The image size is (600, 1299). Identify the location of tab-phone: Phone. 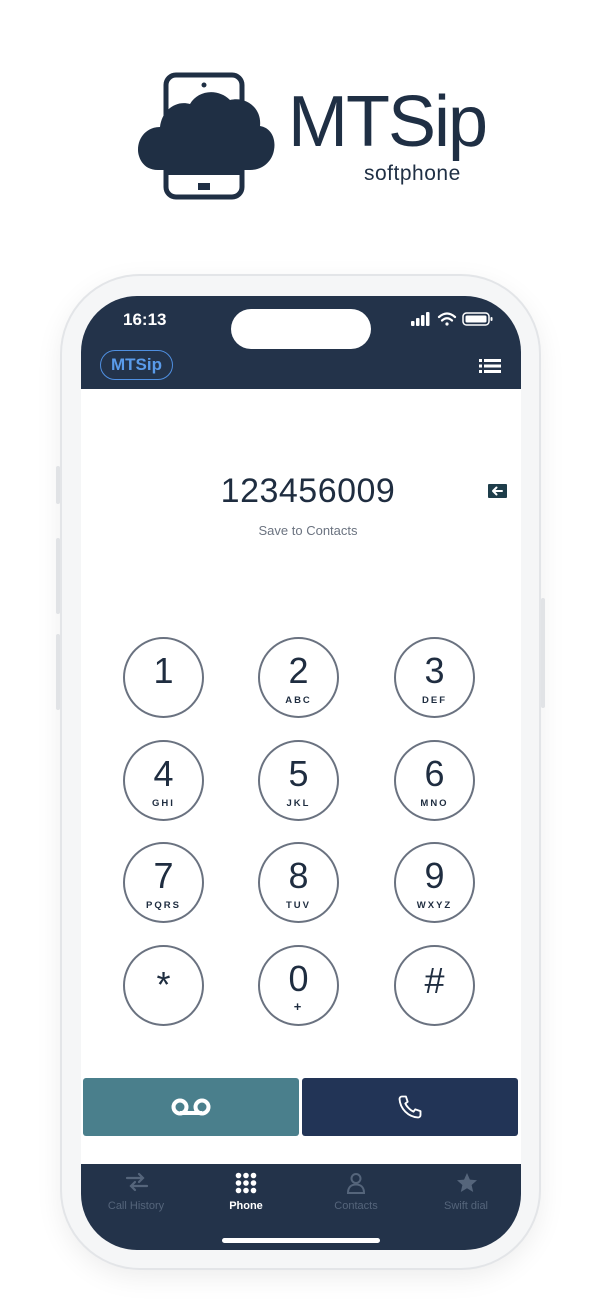
(246, 1194).